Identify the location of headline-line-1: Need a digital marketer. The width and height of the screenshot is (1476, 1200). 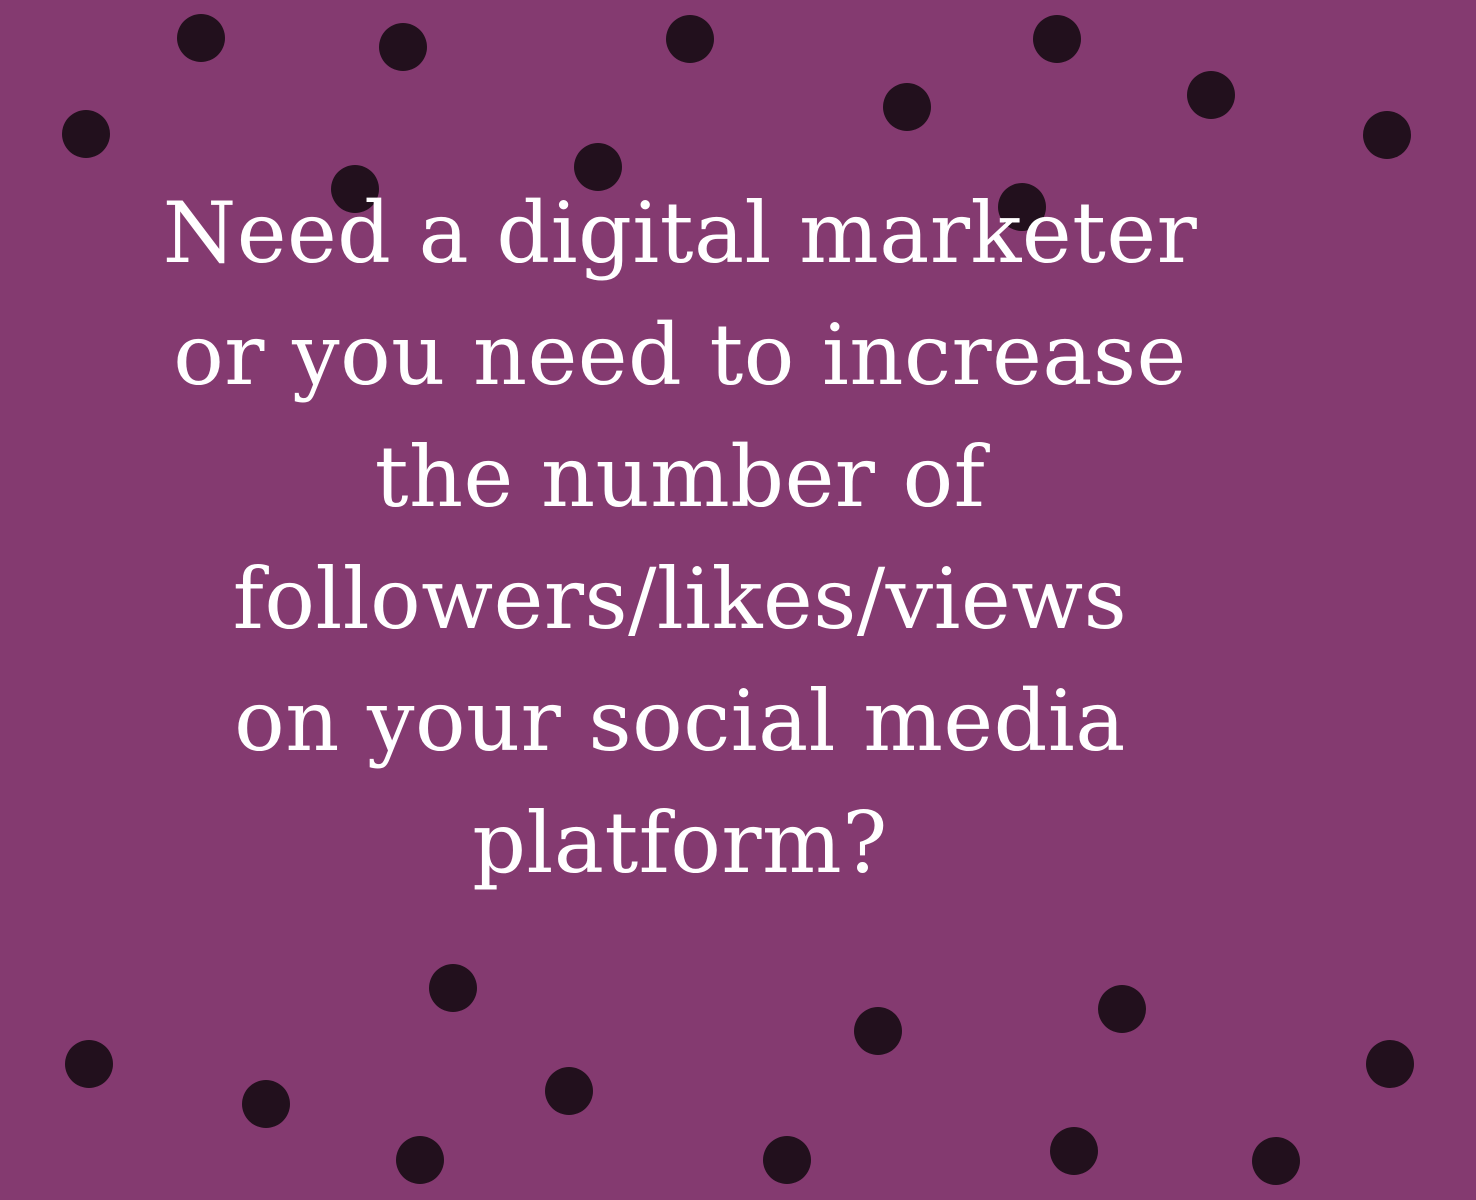
(680, 233).